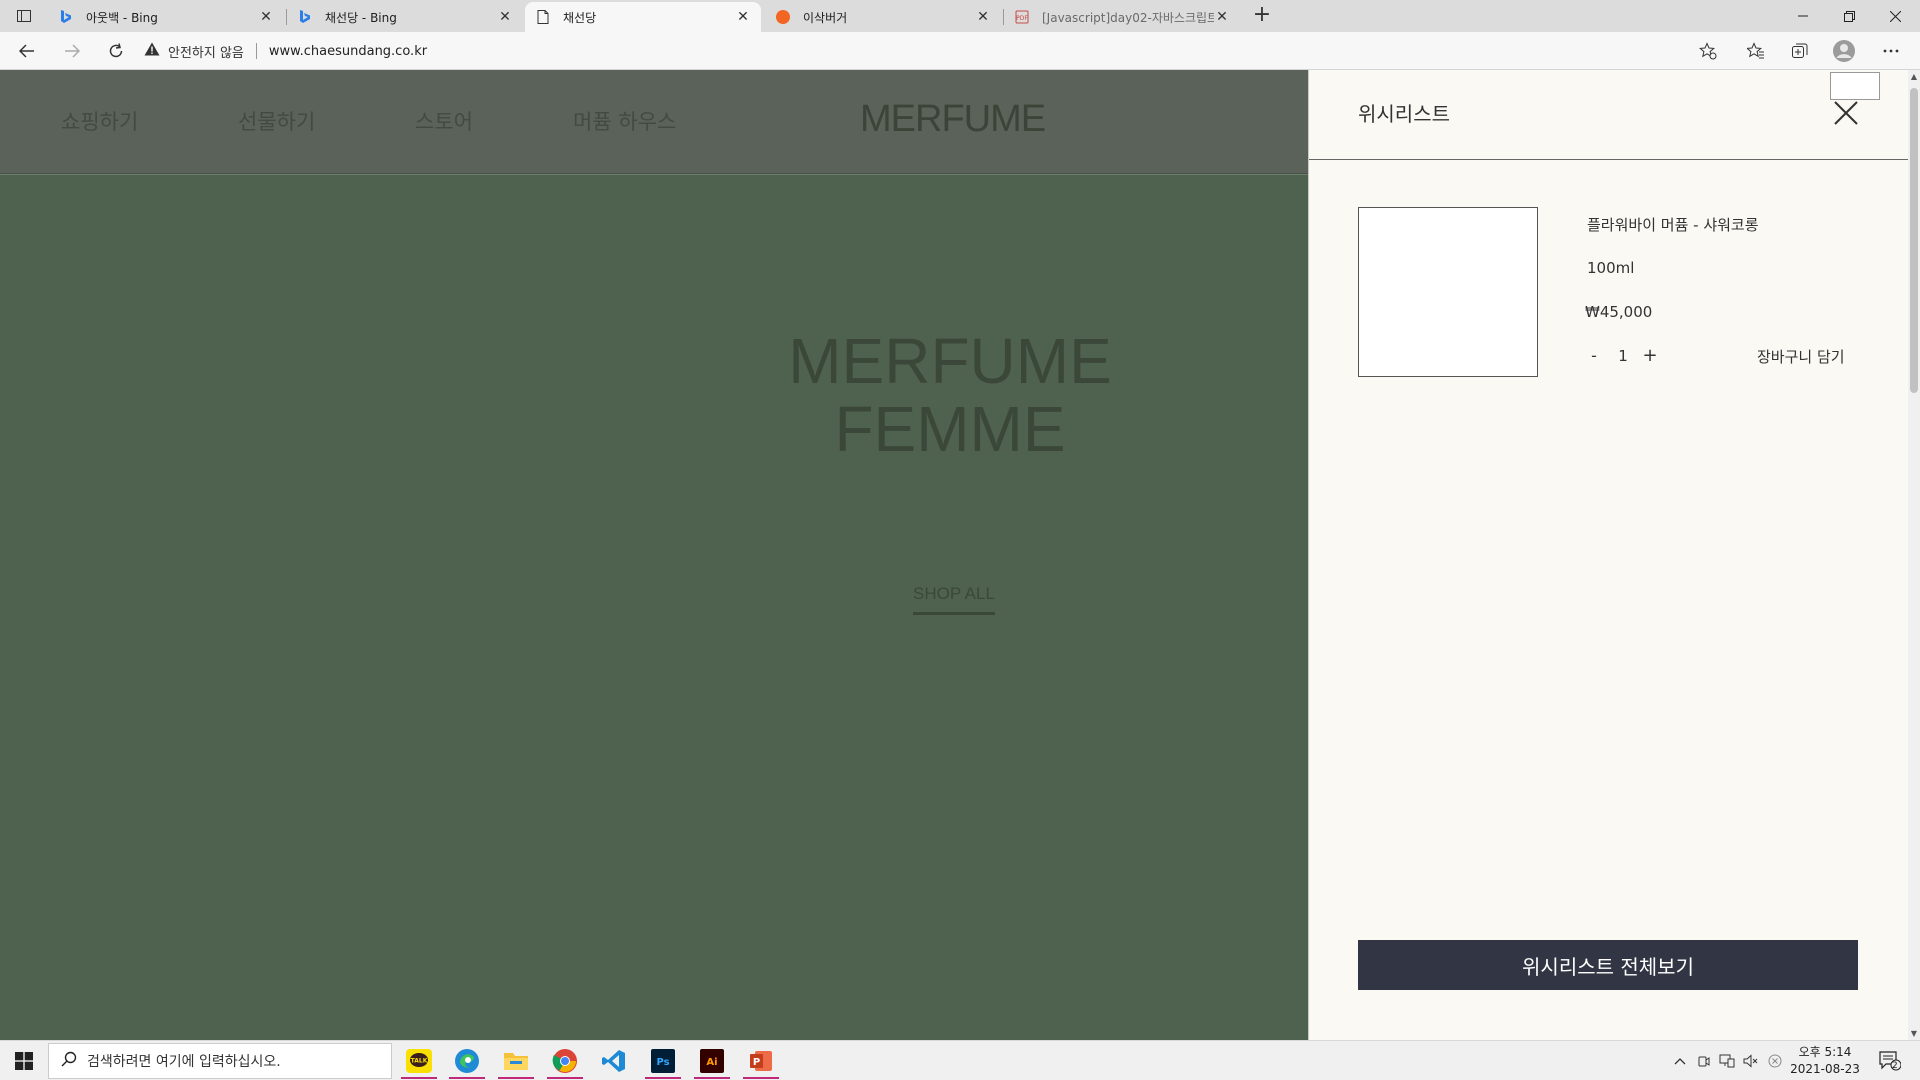  What do you see at coordinates (1594, 355) in the screenshot?
I see `quantity-decrease-button: -` at bounding box center [1594, 355].